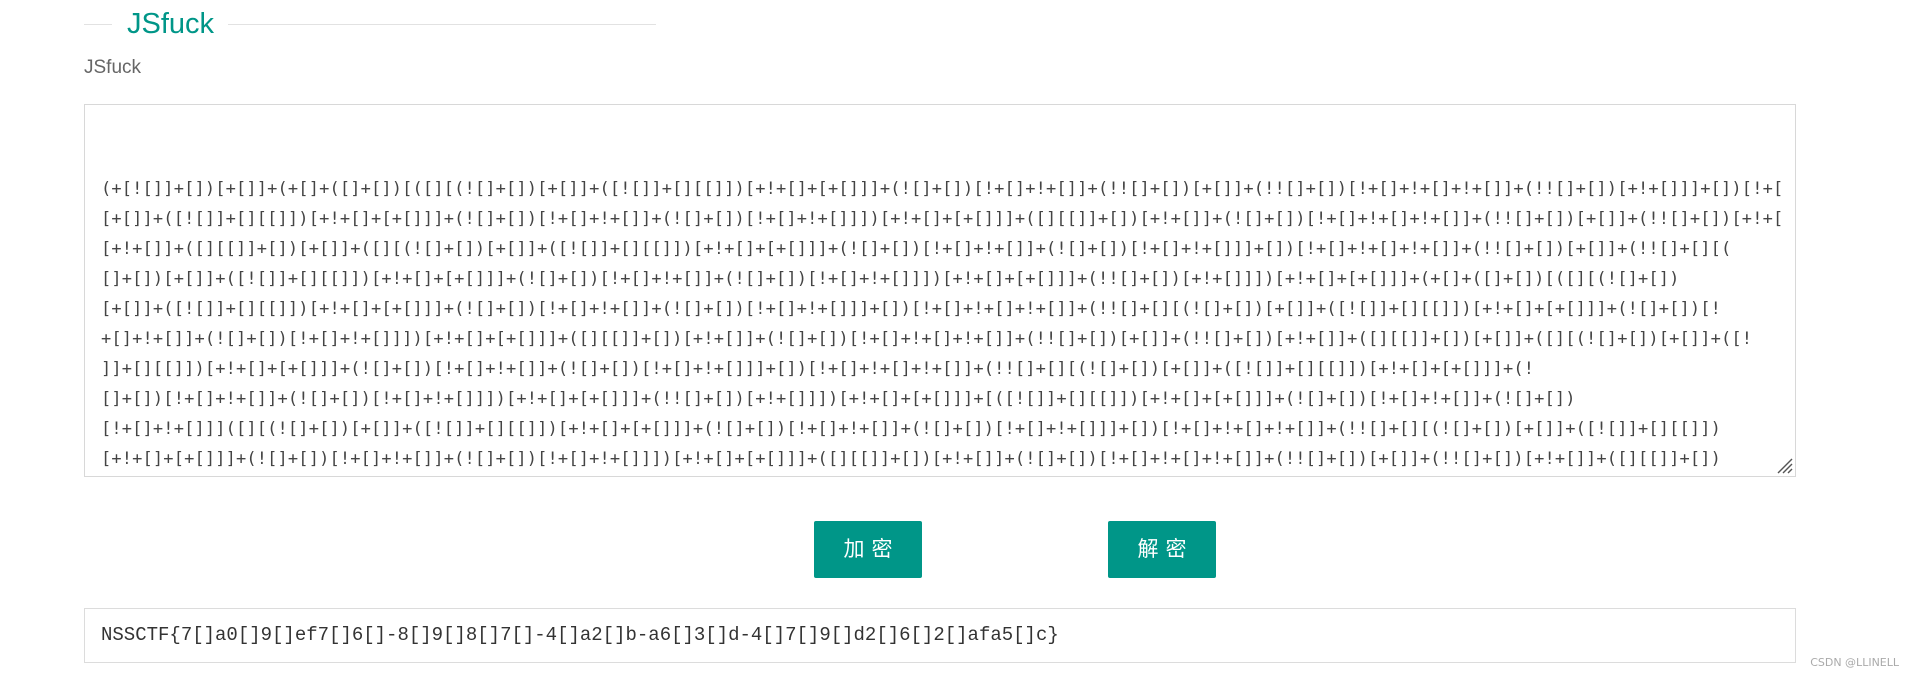 This screenshot has width=1911, height=680. I want to click on title-divider-right, so click(442, 24).